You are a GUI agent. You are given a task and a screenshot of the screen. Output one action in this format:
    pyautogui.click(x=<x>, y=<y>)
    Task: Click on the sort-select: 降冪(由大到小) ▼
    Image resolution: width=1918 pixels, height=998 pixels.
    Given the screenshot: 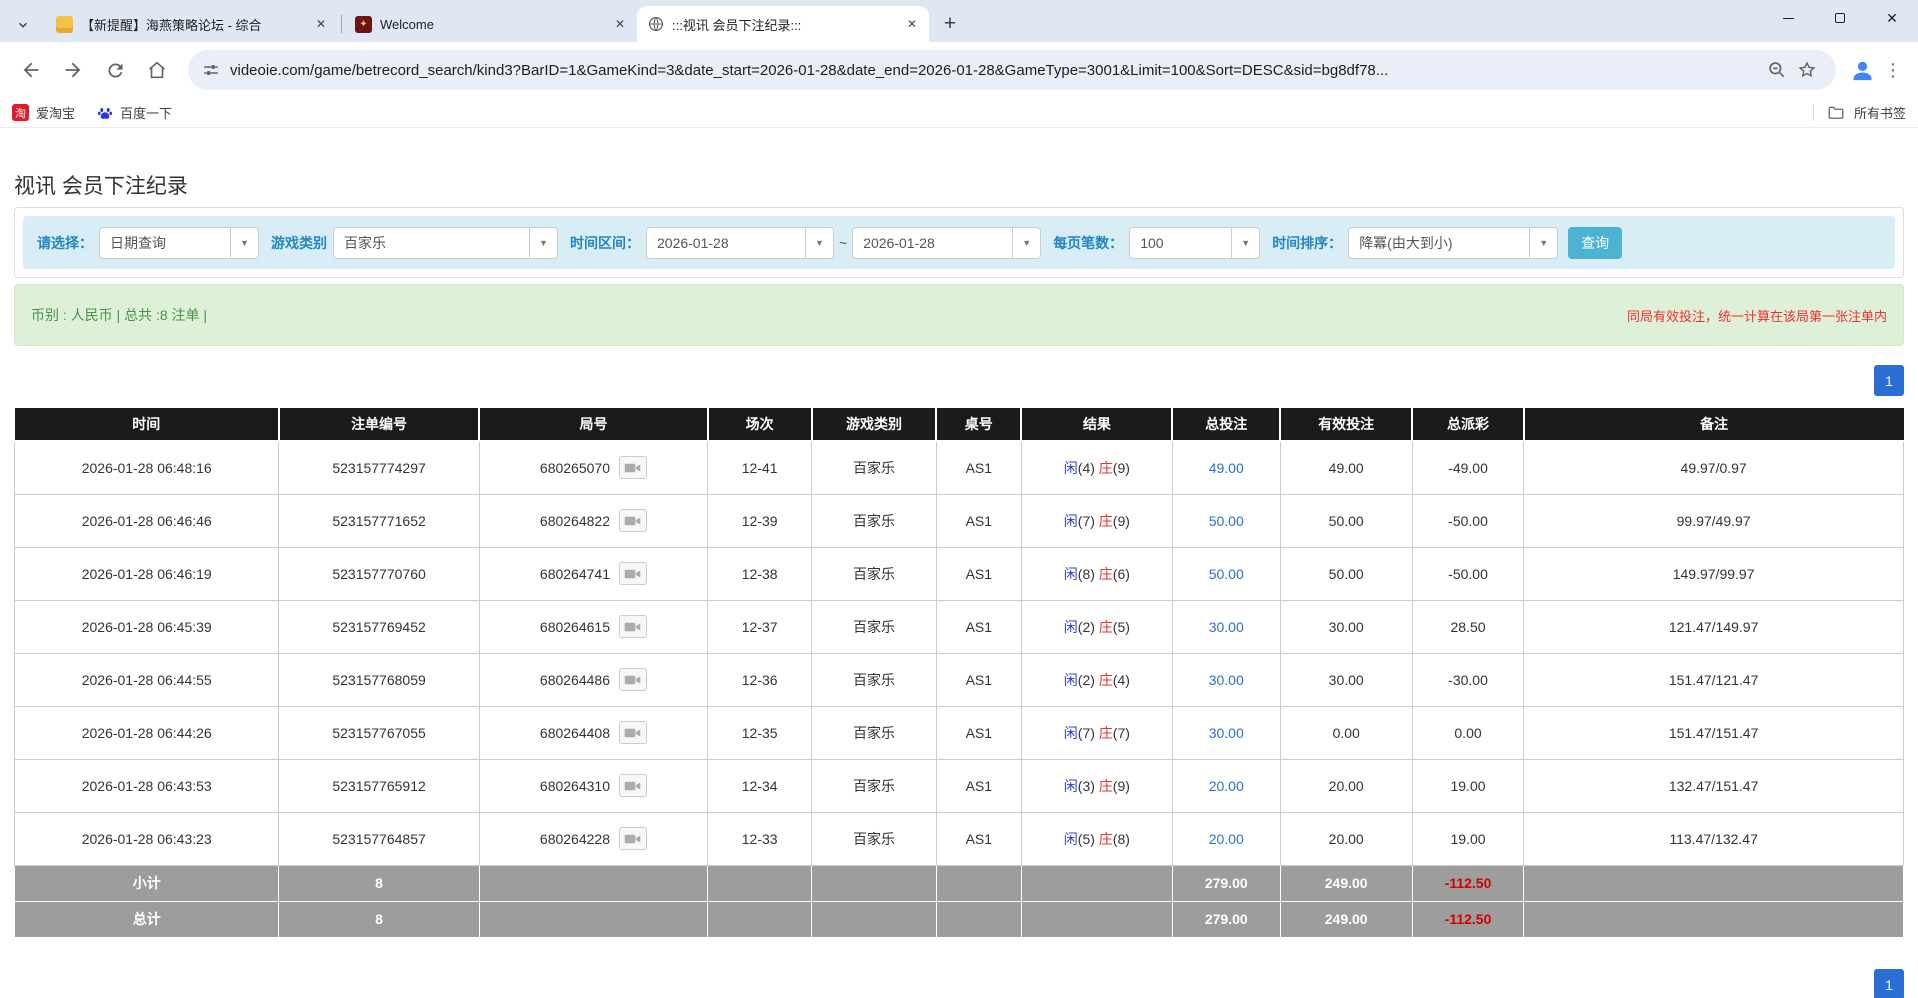 What is the action you would take?
    pyautogui.click(x=1453, y=242)
    